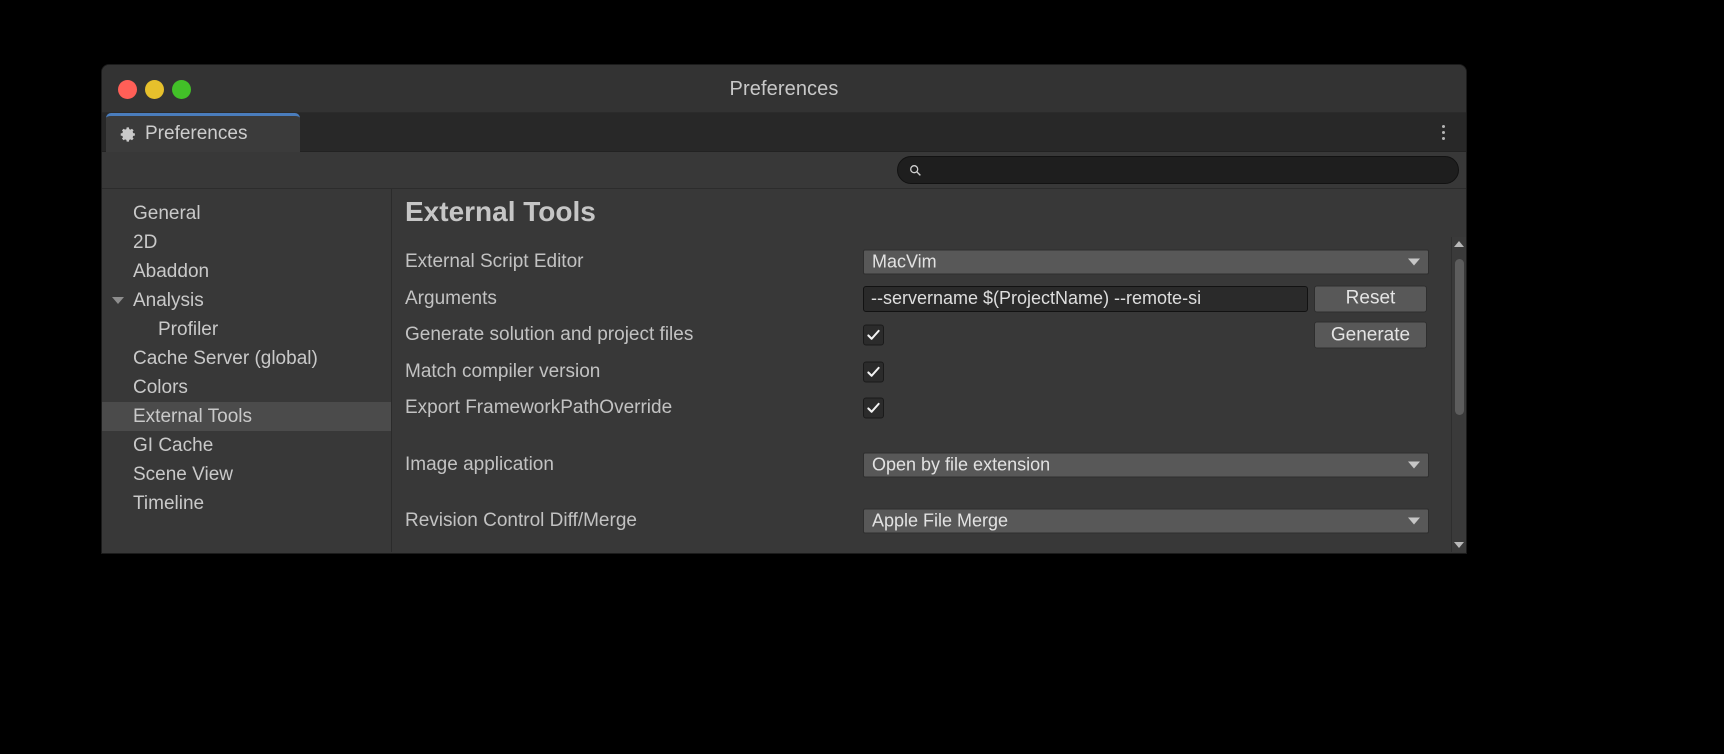 This screenshot has width=1724, height=754. Describe the element at coordinates (1146, 262) in the screenshot. I see `external-script-editor-dropdown: MacVim` at that location.